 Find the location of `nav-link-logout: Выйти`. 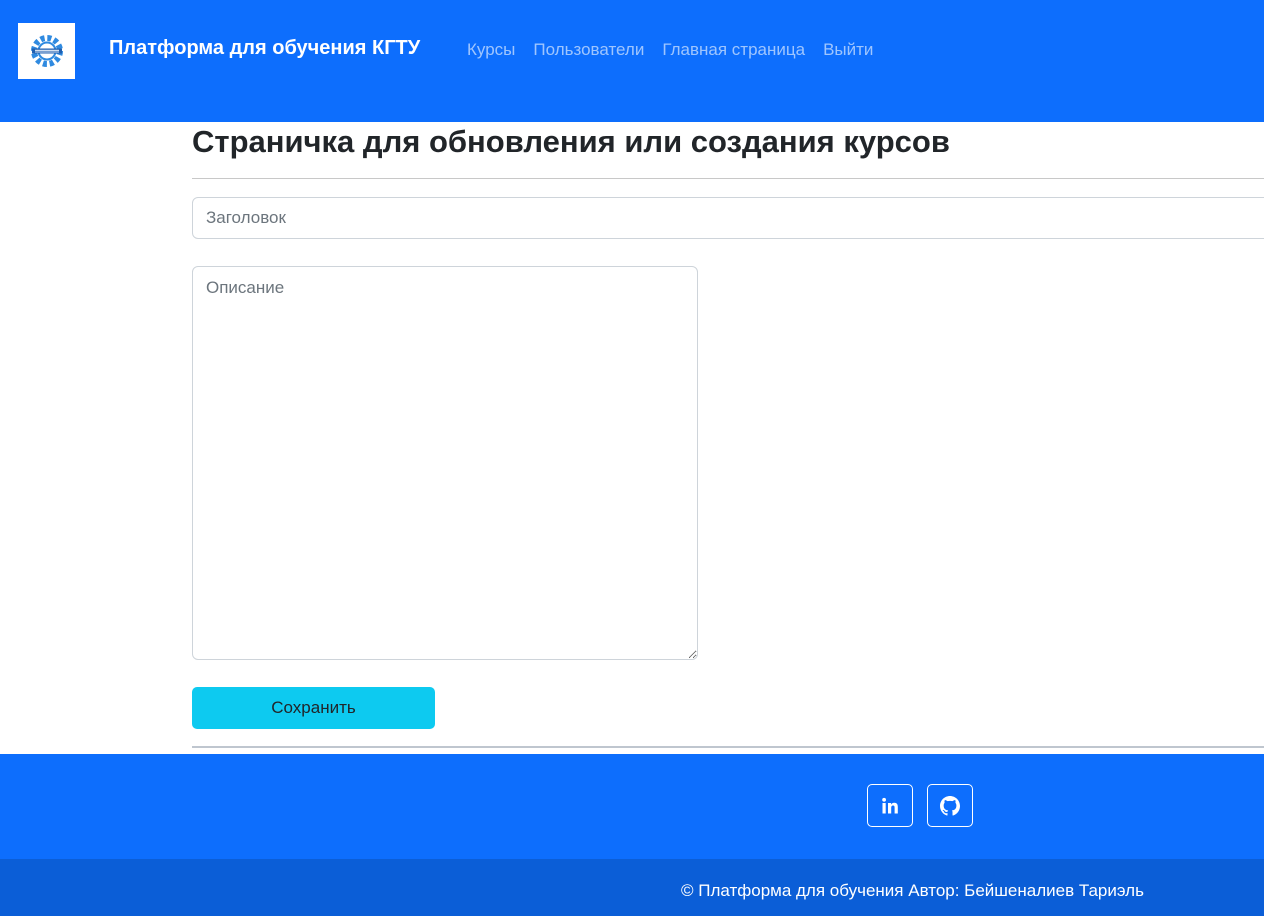

nav-link-logout: Выйти is located at coordinates (848, 50).